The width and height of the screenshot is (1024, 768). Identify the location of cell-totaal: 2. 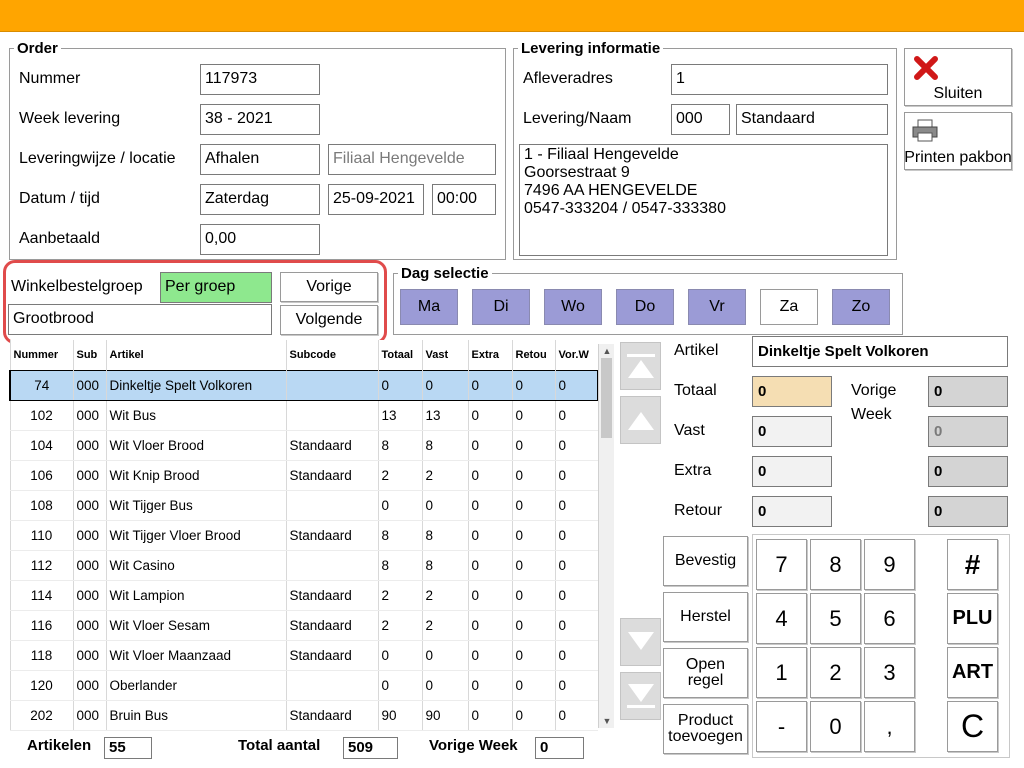
(399, 625).